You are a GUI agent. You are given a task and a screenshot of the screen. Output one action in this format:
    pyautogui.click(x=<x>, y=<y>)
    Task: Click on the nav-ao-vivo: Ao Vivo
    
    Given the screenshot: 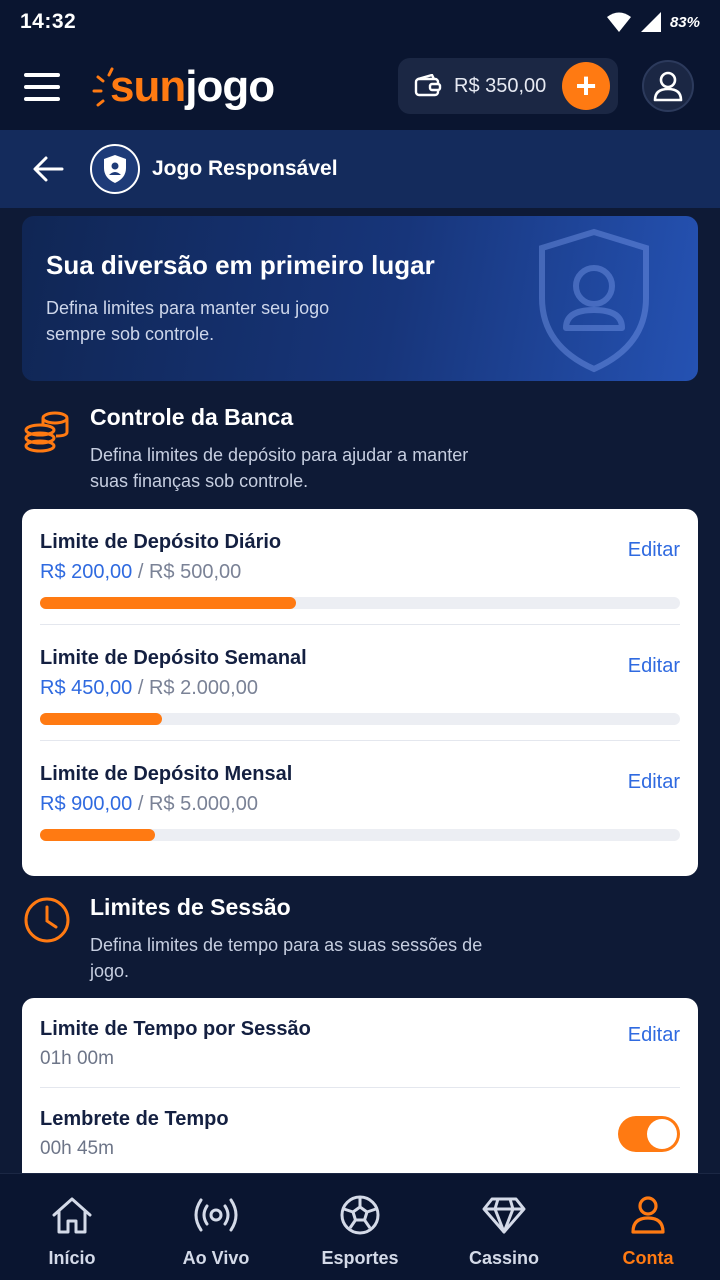 What is the action you would take?
    pyautogui.click(x=216, y=1230)
    